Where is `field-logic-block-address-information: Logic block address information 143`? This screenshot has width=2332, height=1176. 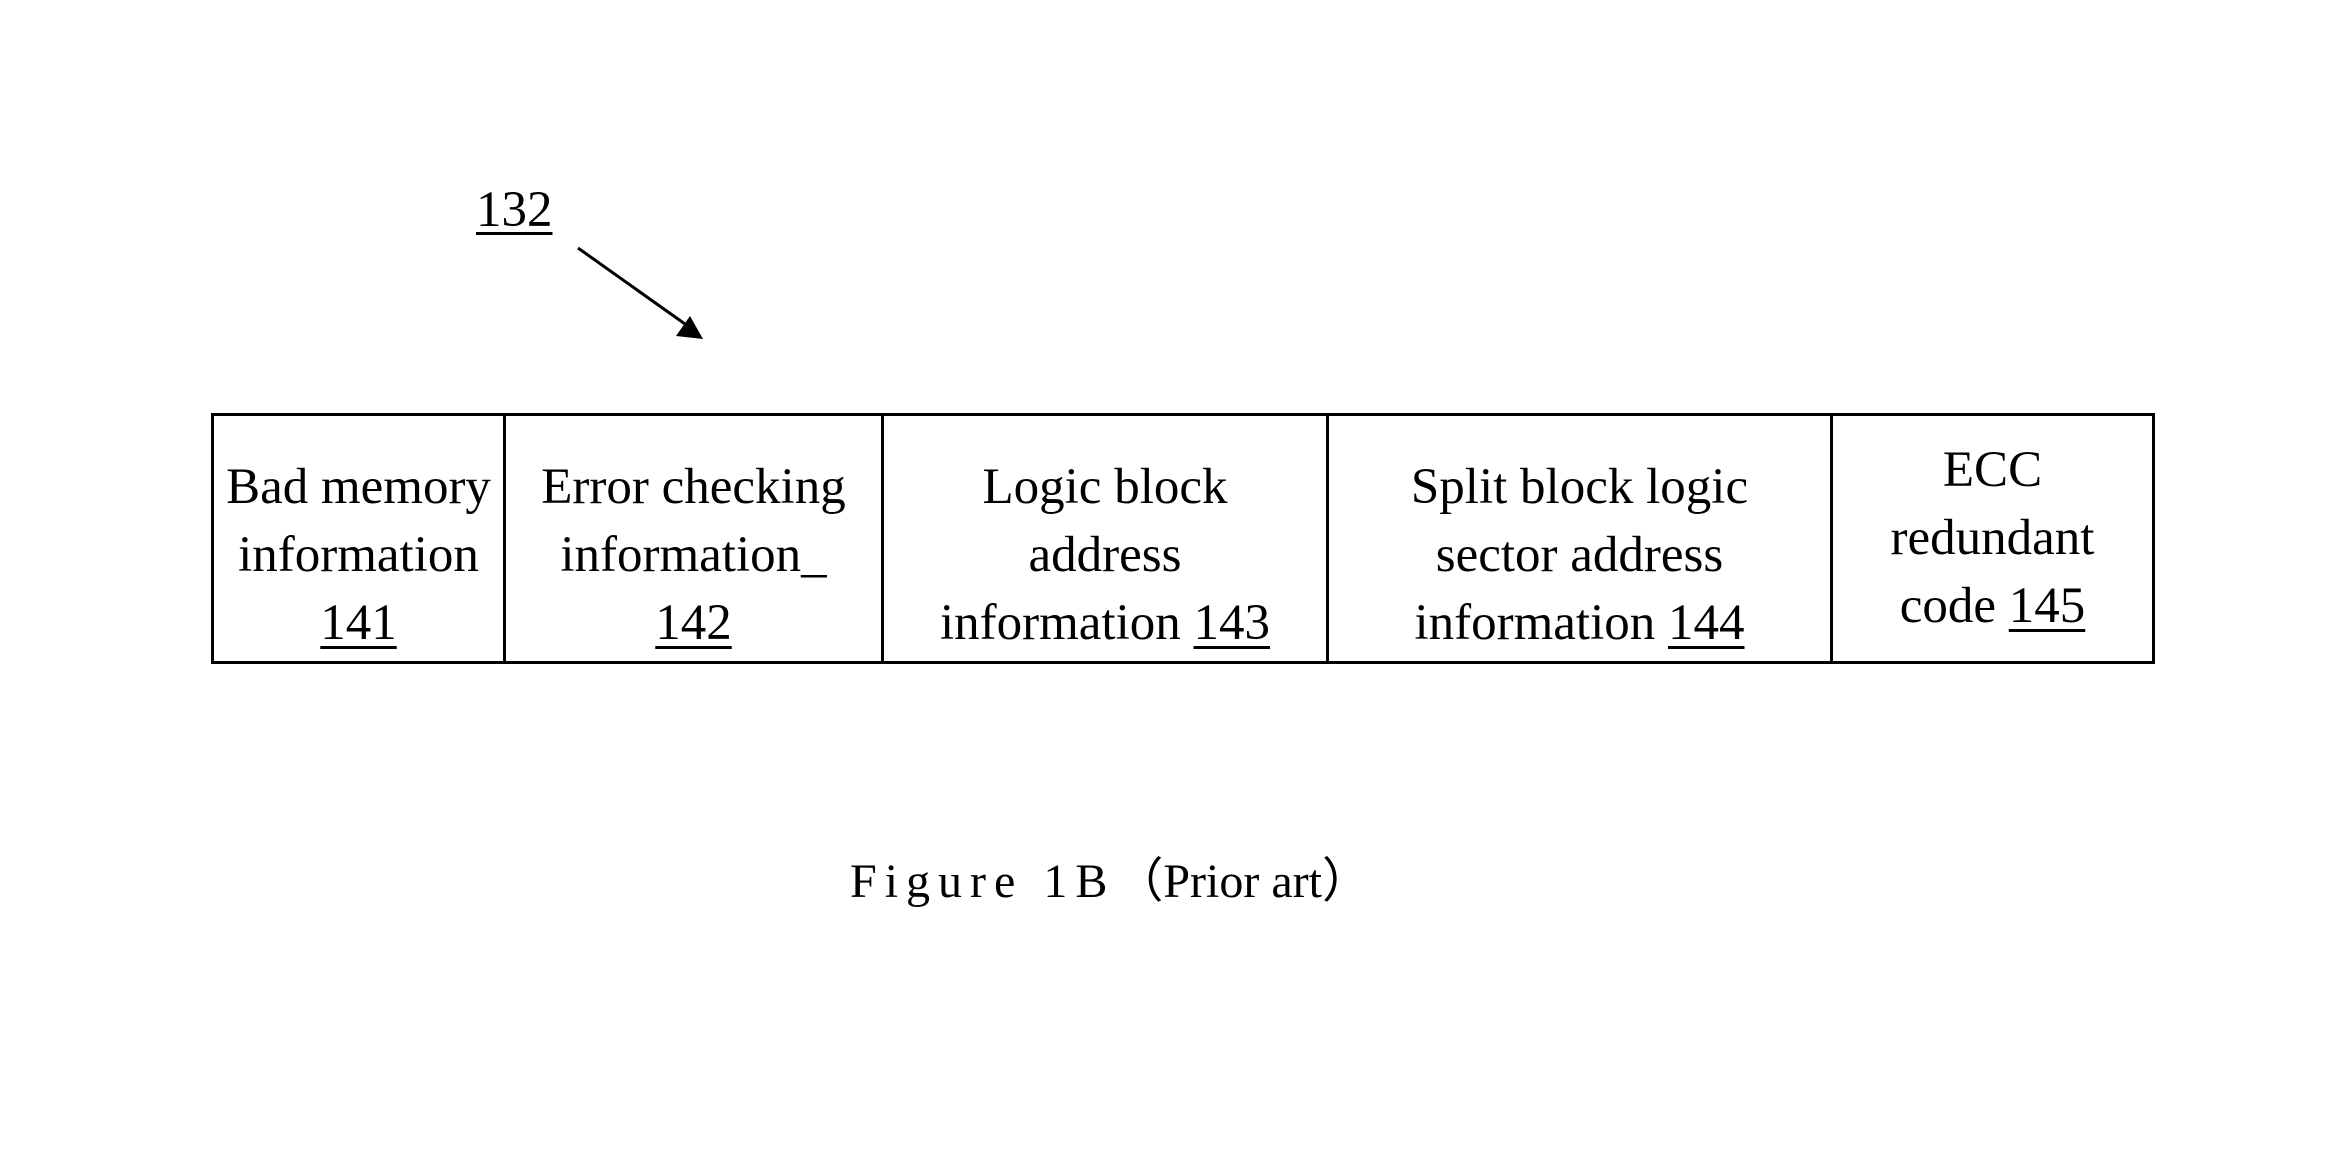
field-logic-block-address-information: Logic block address information 143 is located at coordinates (1105, 538).